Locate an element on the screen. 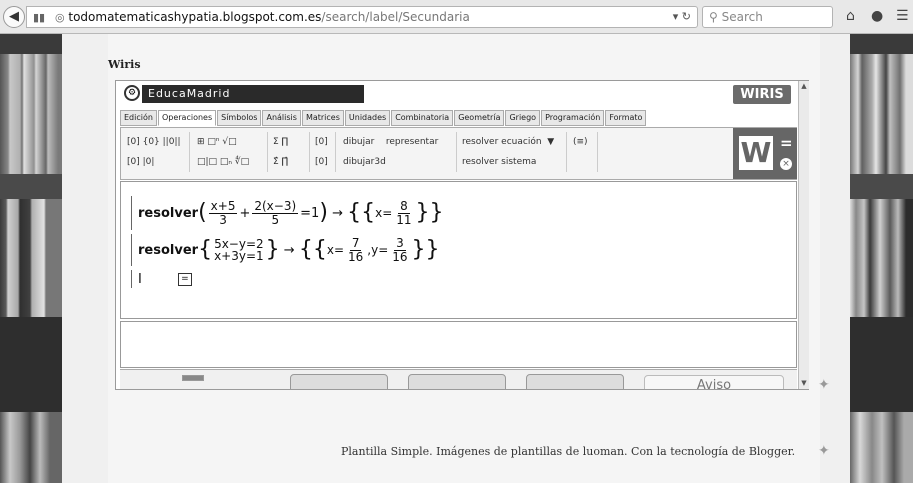 This screenshot has height=483, width=913. sum-buttons: Σ ∏ Σ̂ ∏̂ is located at coordinates (280, 152).